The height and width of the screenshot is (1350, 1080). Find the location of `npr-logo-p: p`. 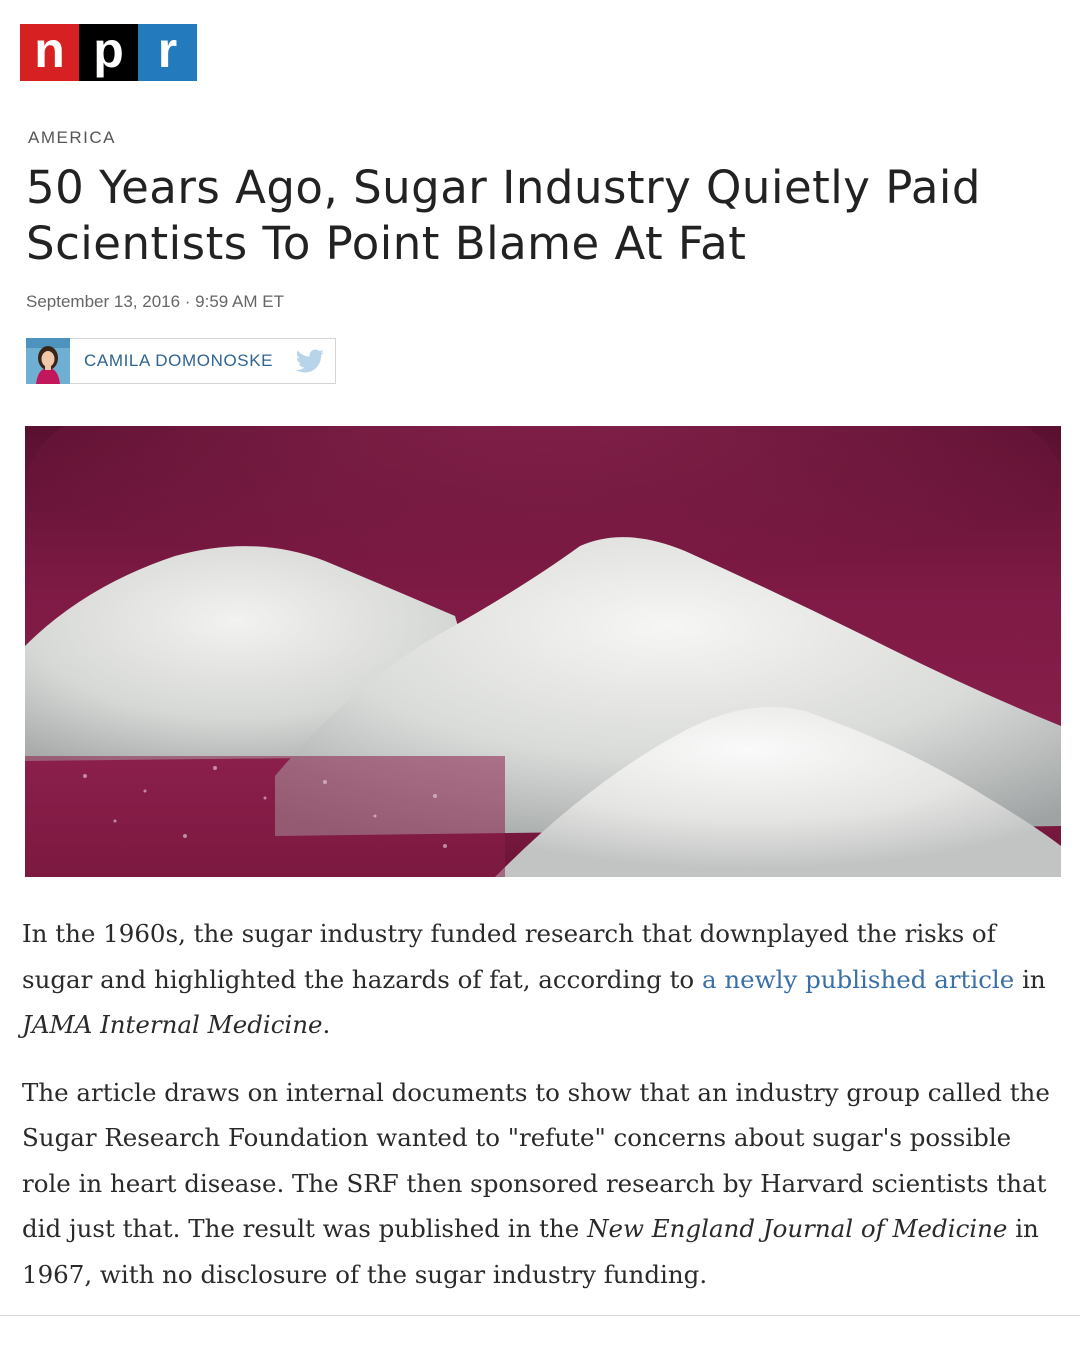

npr-logo-p: p is located at coordinates (108, 52).